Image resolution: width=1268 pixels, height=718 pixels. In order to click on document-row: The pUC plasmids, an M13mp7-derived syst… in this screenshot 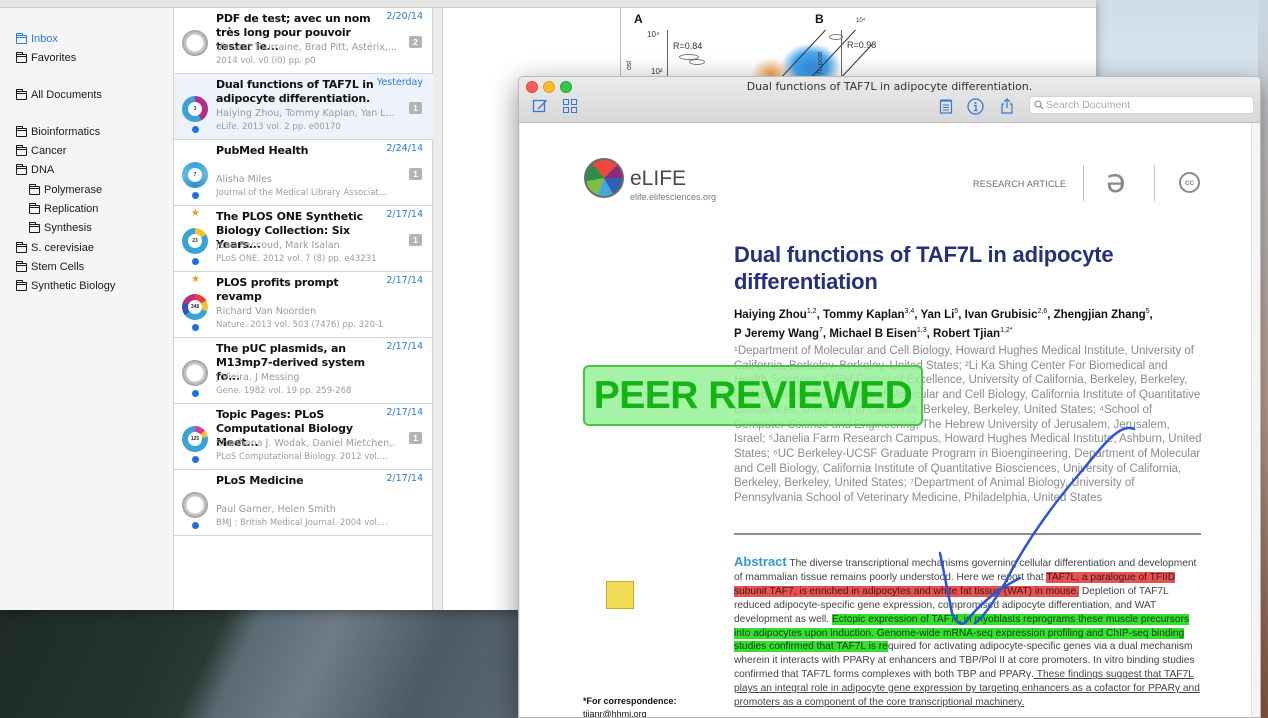, I will do `click(303, 371)`.